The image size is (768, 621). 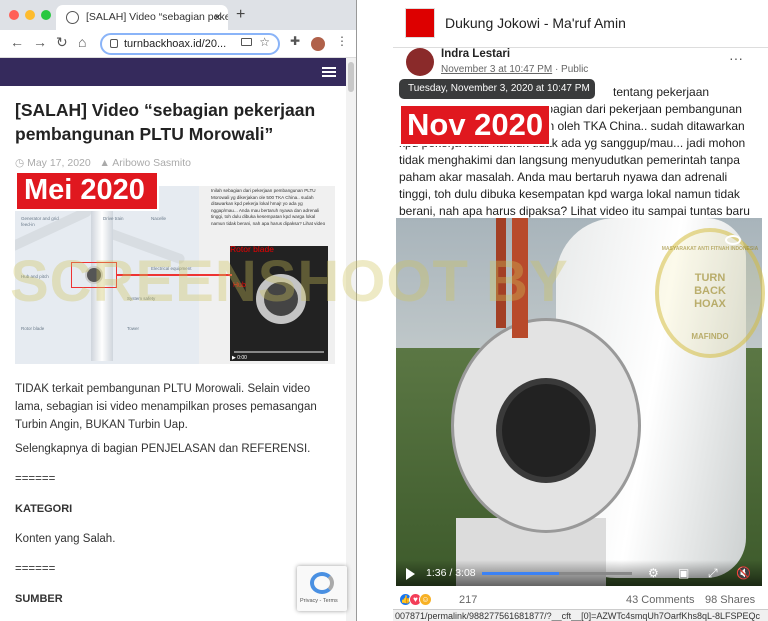 I want to click on user-name: Indra Lestari, so click(x=475, y=54).